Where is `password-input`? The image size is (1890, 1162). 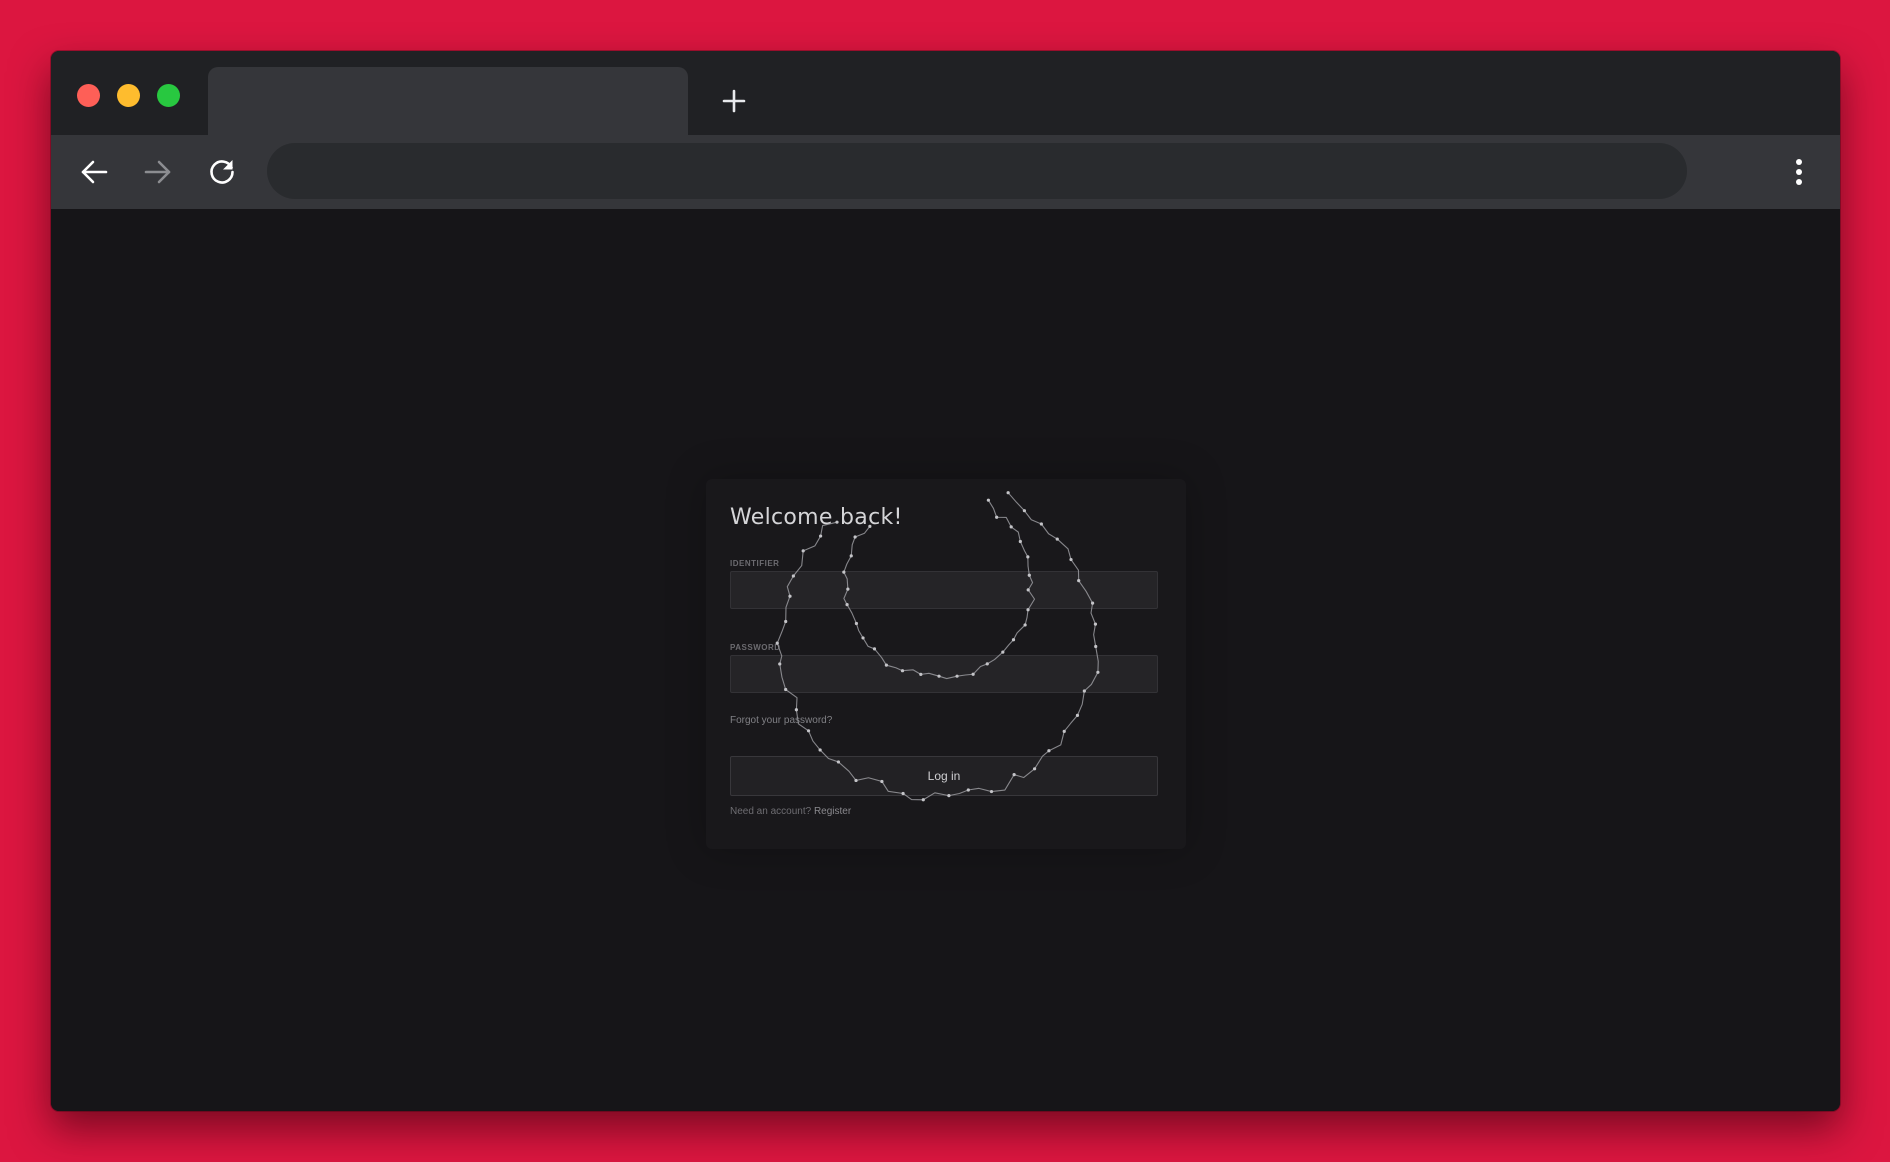 password-input is located at coordinates (944, 674).